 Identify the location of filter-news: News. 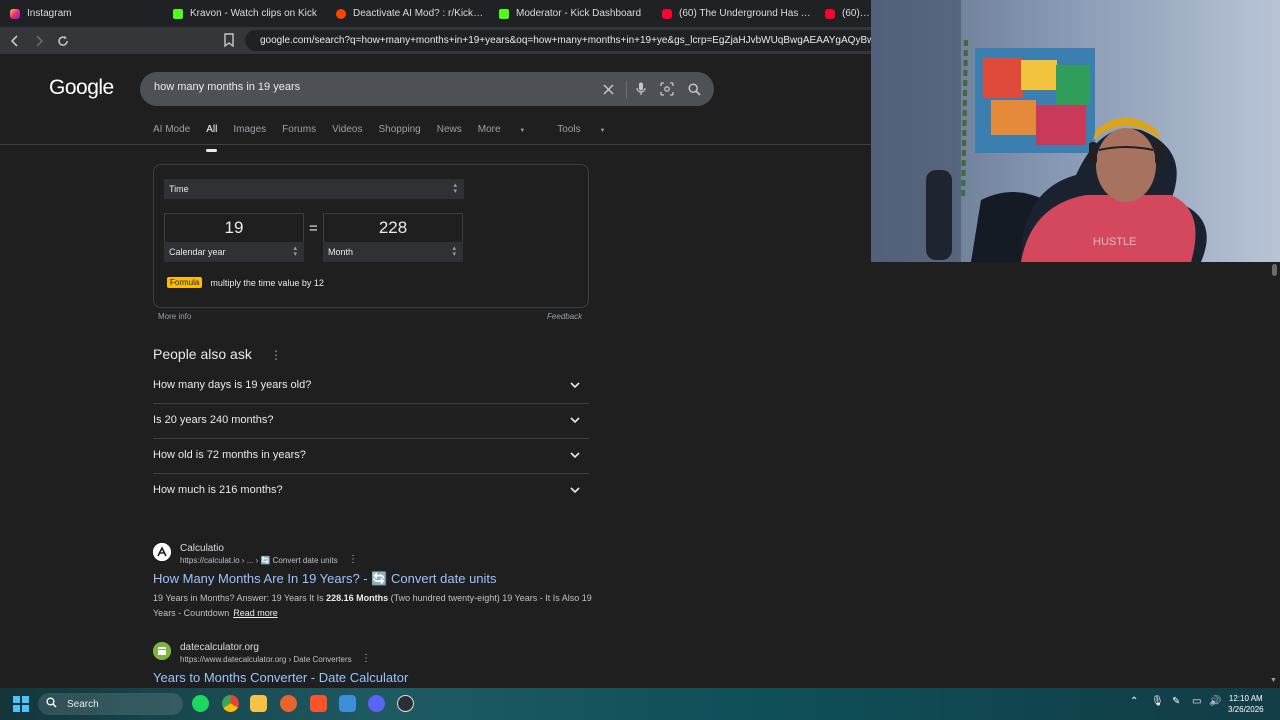
(449, 134).